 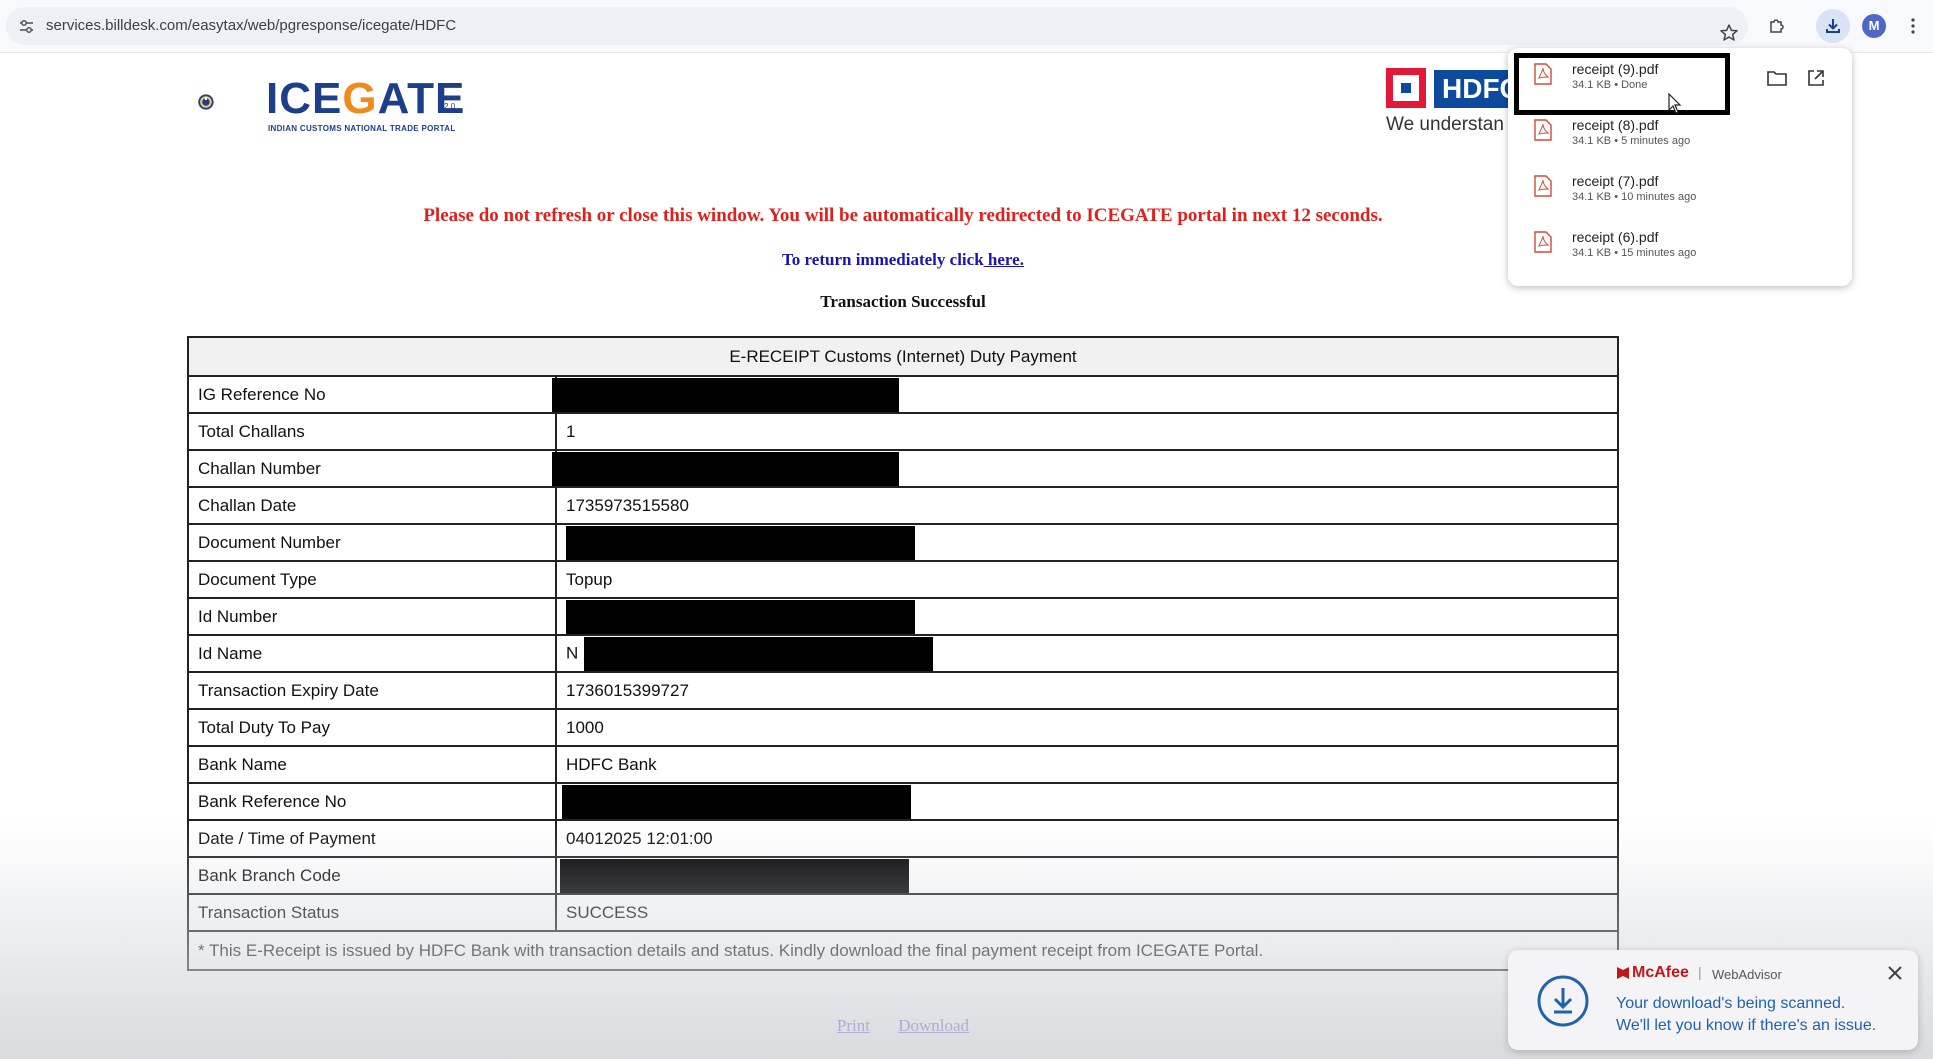 What do you see at coordinates (1634, 197) in the screenshot?
I see `download-meta: 34.1 KB • 10 minutes ago` at bounding box center [1634, 197].